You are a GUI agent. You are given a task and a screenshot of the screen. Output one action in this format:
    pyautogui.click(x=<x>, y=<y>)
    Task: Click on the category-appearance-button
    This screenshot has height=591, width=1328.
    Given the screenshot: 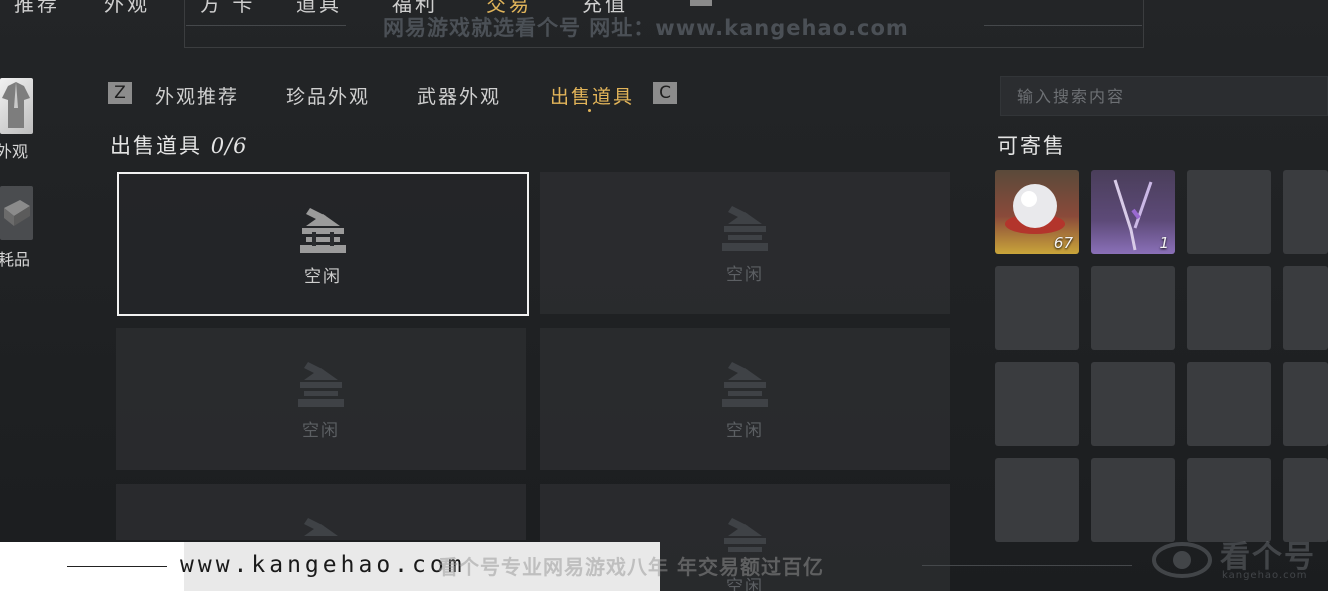 What is the action you would take?
    pyautogui.click(x=16, y=106)
    